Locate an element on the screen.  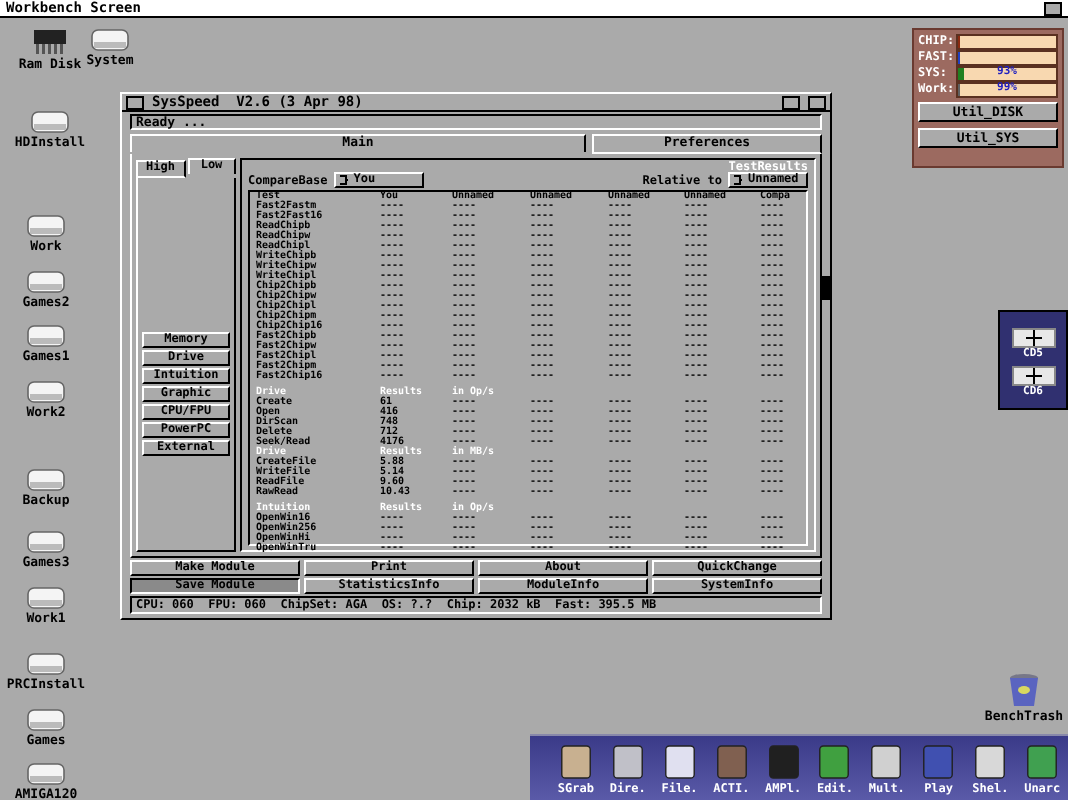
trash-can-icon is located at coordinates (1024, 690).